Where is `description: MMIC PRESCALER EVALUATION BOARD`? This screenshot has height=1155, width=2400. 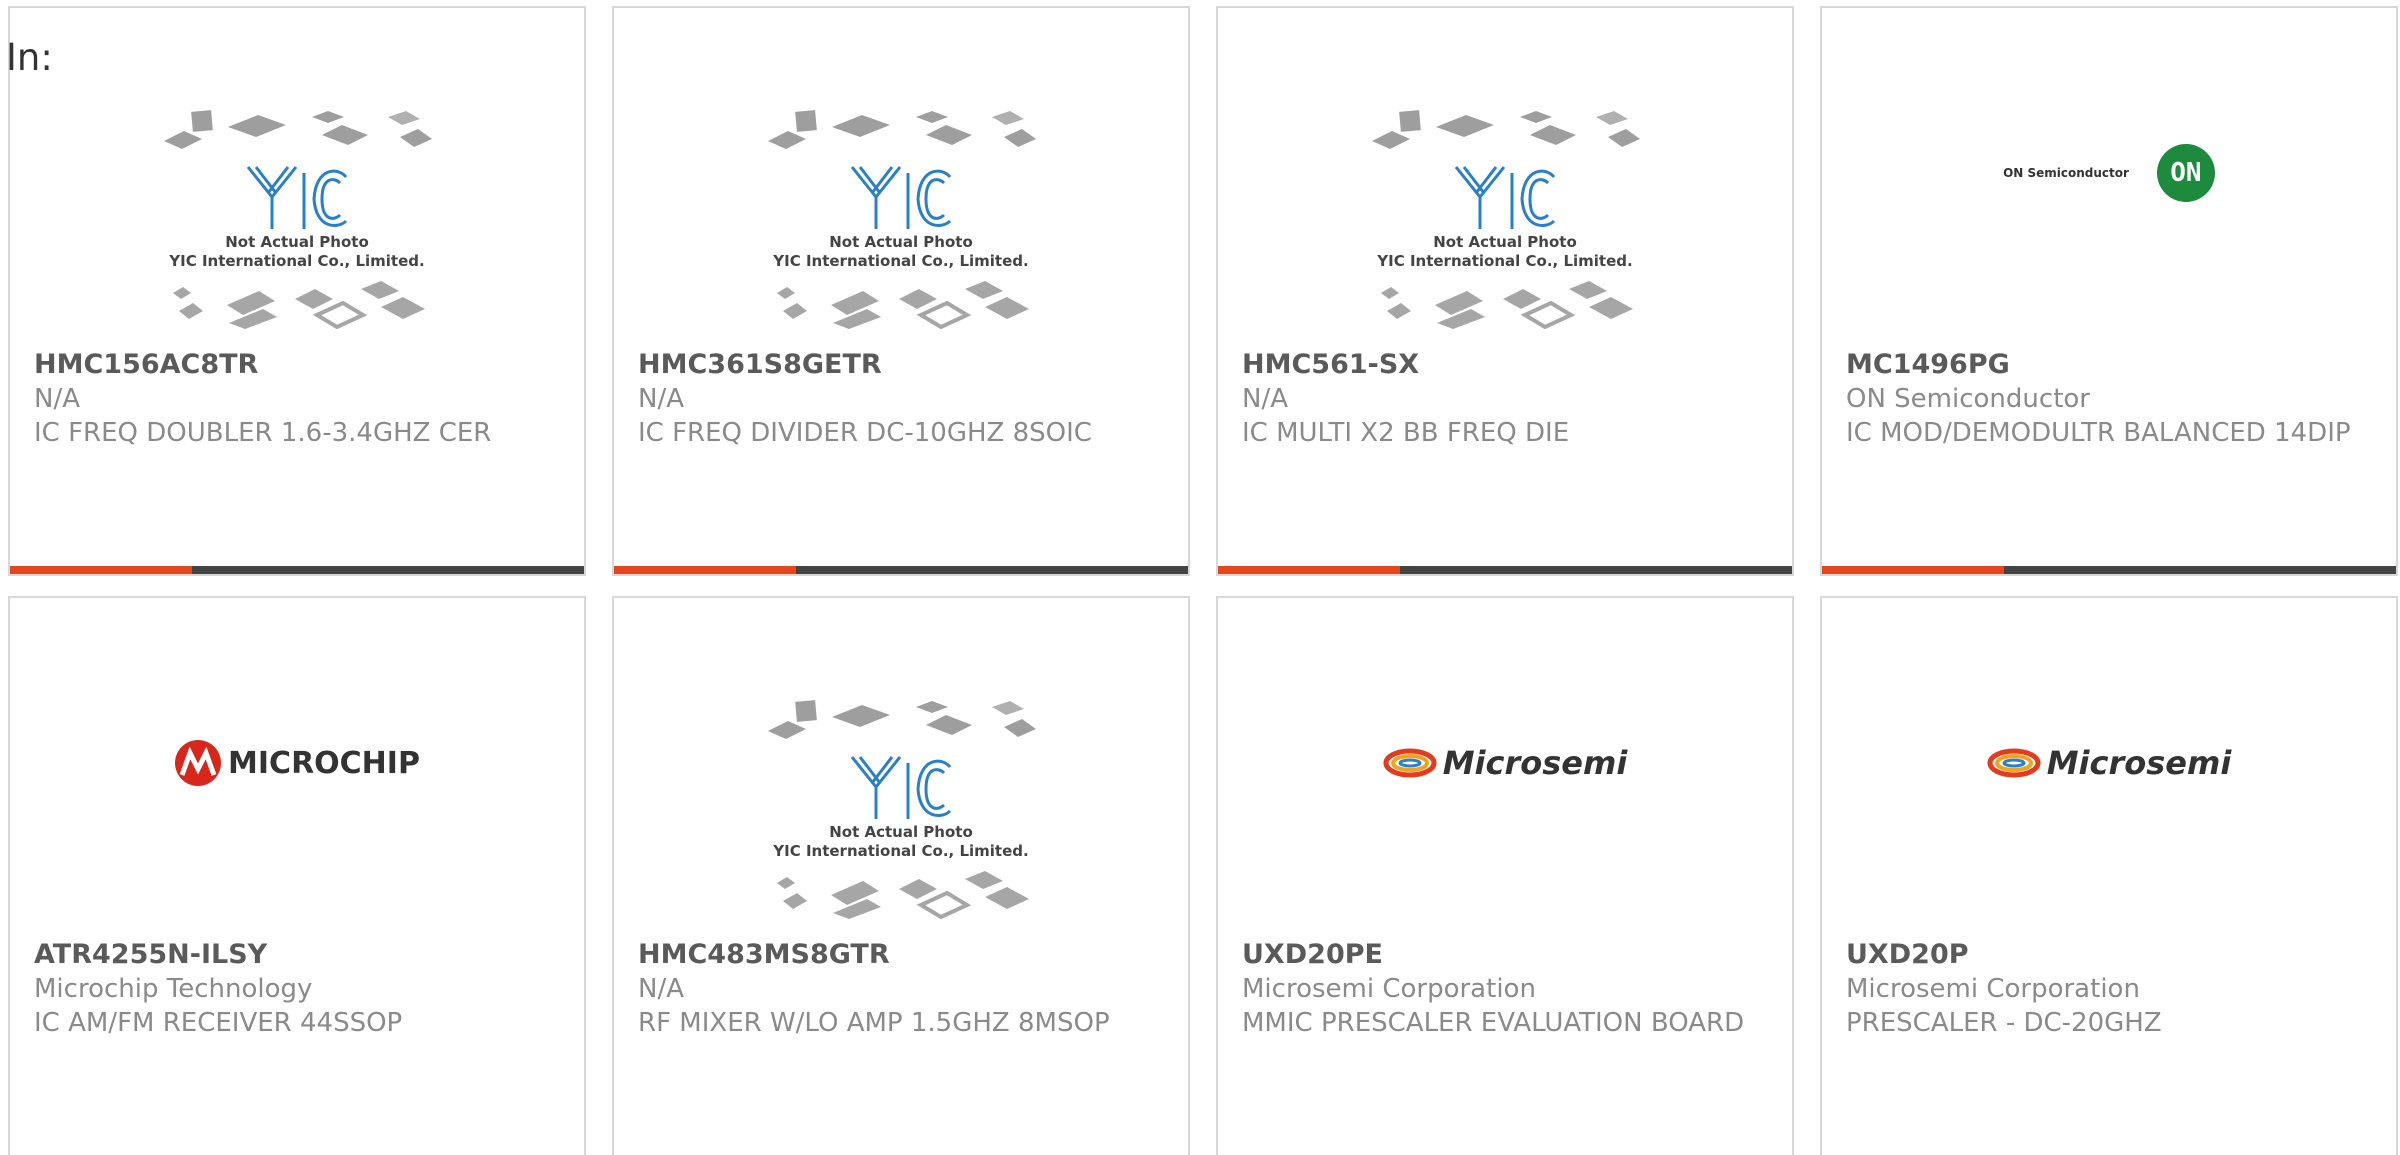 description: MMIC PRESCALER EVALUATION BOARD is located at coordinates (1493, 1023).